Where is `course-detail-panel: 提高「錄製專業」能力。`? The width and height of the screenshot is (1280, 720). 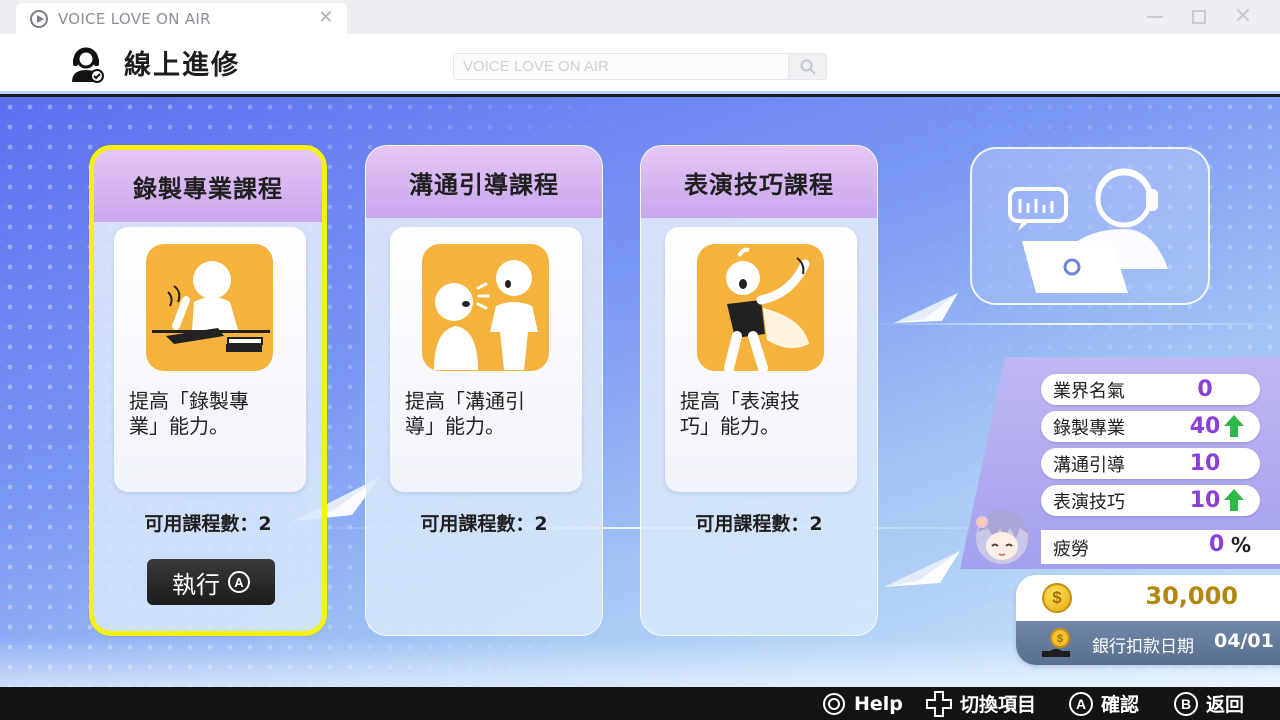 course-detail-panel: 提高「錄製專業」能力。 is located at coordinates (210, 359).